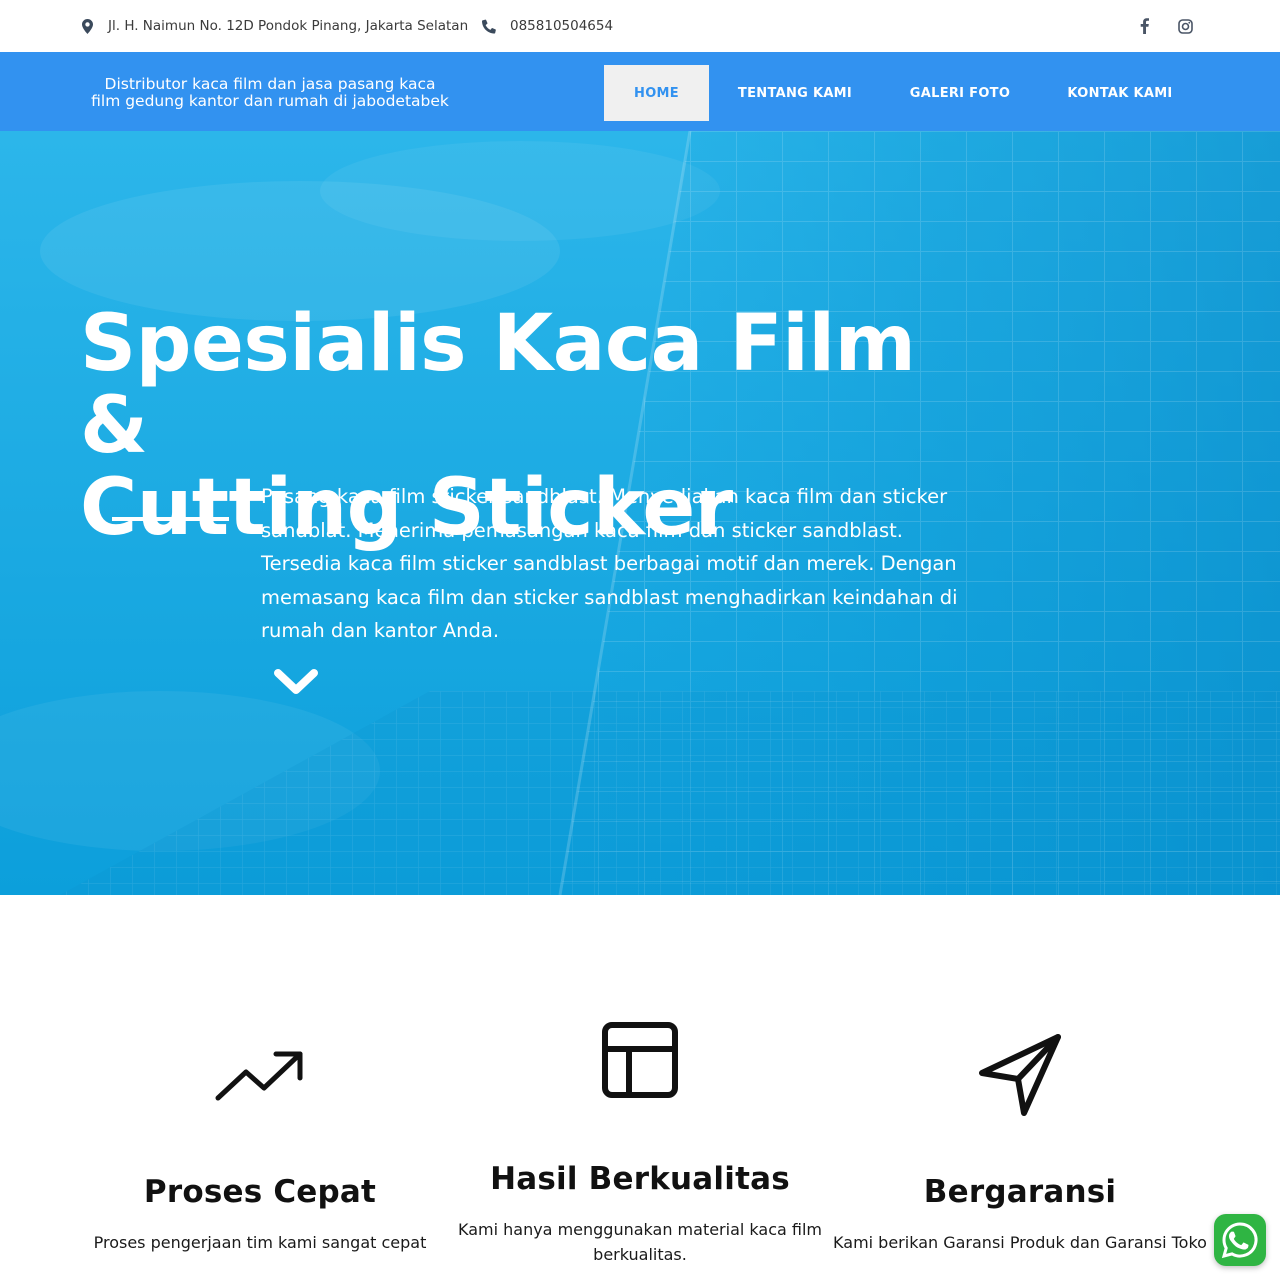 This screenshot has width=1280, height=1280. I want to click on nav-item-tentang-kami: TENTANG KAMI, so click(795, 93).